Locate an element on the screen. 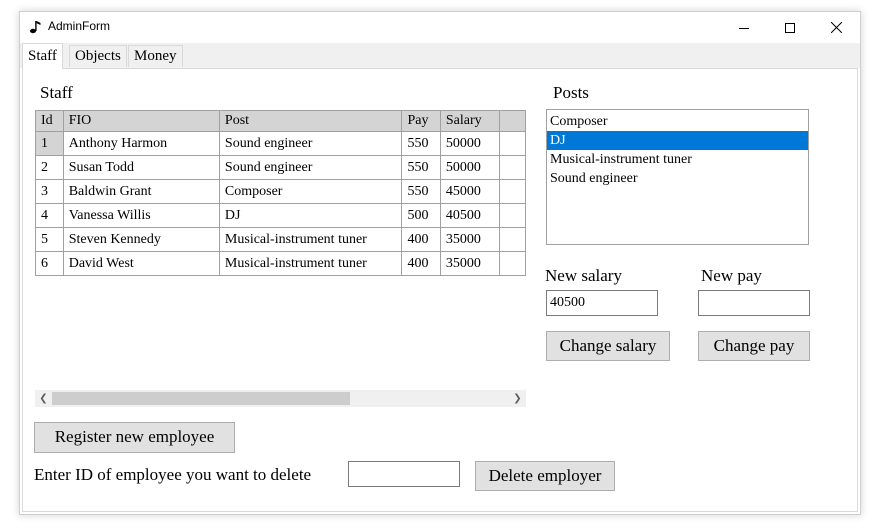  cell-fio: Steven Kennedy is located at coordinates (141, 239).